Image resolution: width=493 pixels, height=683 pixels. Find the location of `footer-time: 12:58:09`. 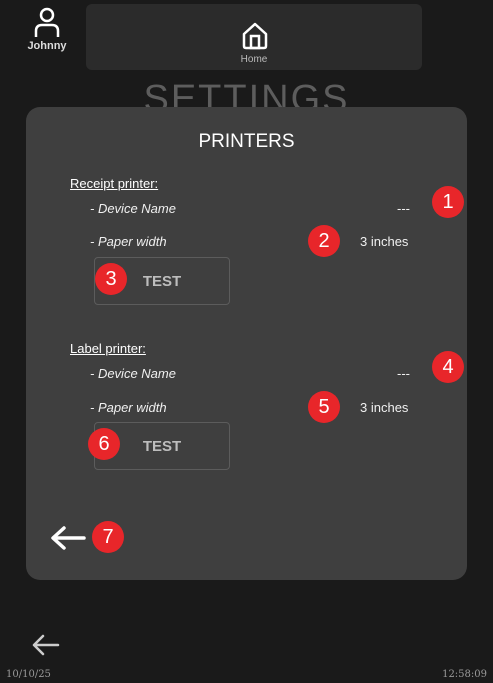

footer-time: 12:58:09 is located at coordinates (464, 674).